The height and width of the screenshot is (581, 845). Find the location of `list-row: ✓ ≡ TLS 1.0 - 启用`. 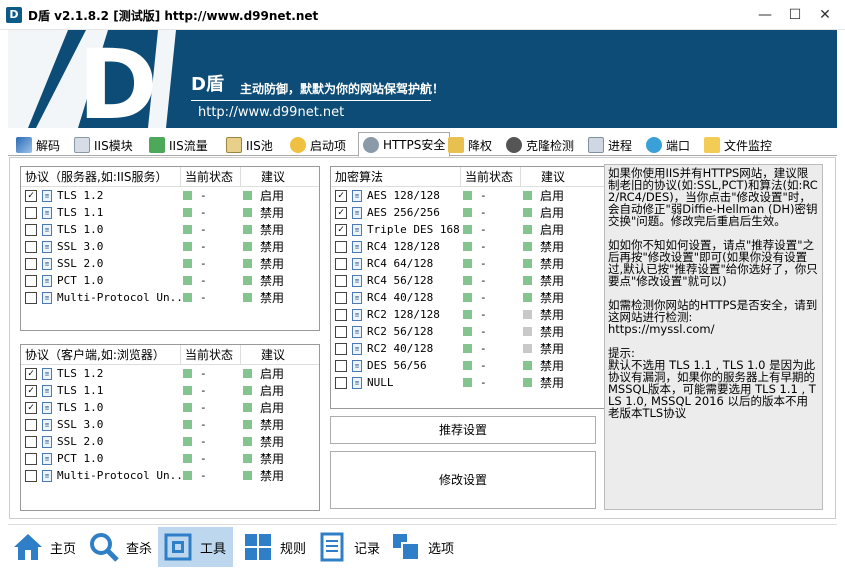

list-row: ✓ ≡ TLS 1.0 - 启用 is located at coordinates (170, 407).